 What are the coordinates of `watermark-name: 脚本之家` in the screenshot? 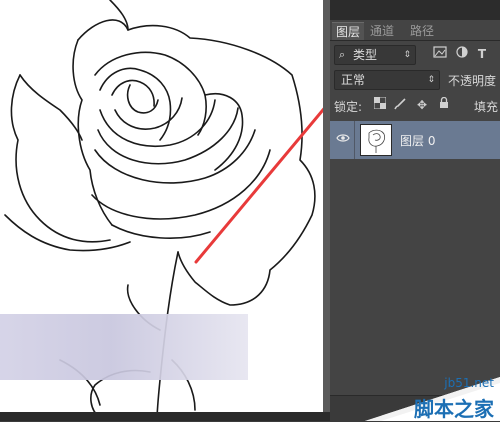 It's located at (454, 409).